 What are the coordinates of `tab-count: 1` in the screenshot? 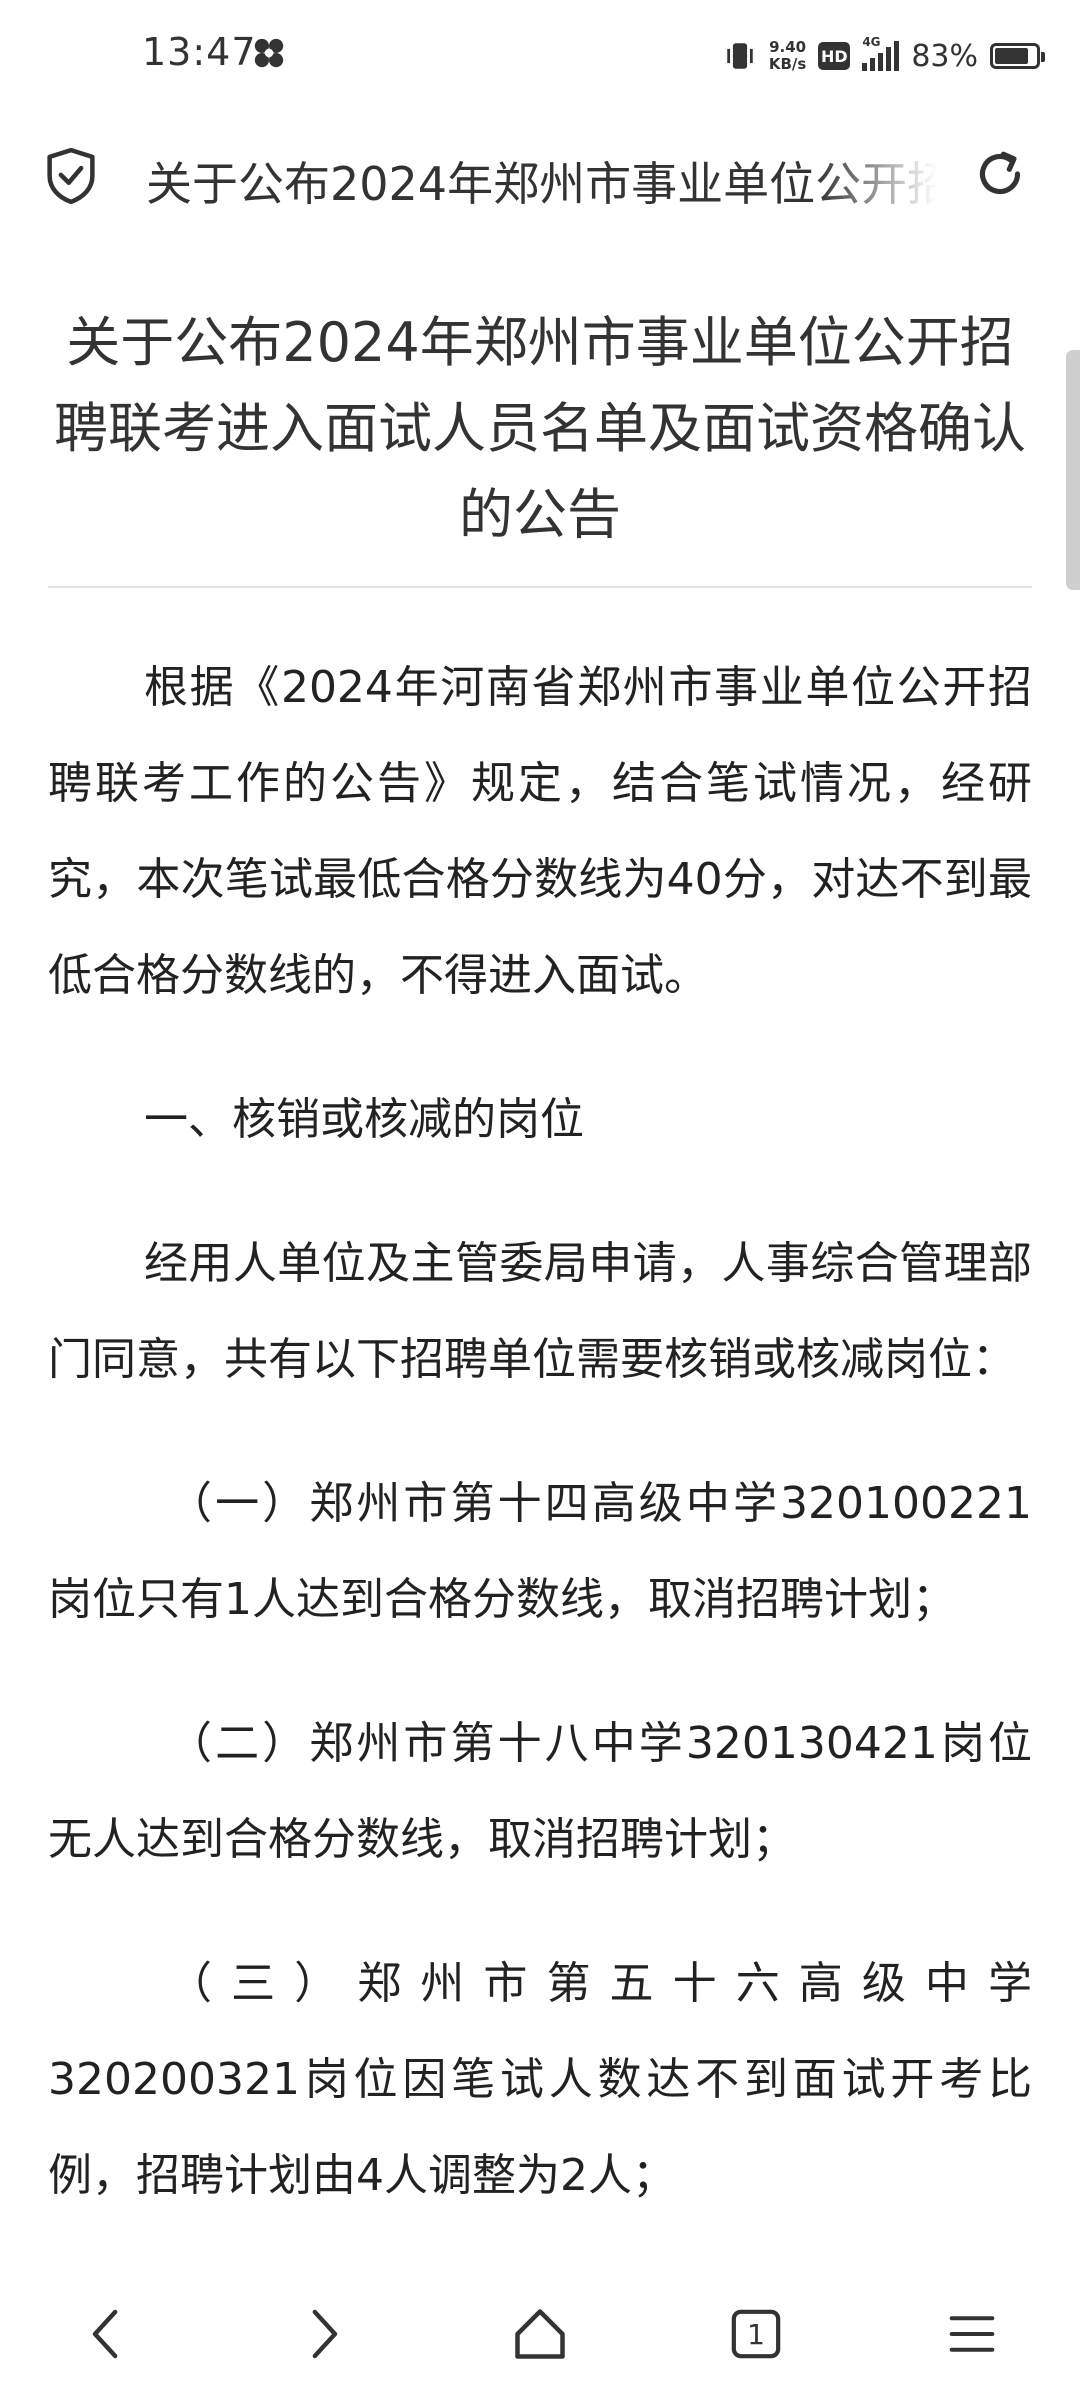 It's located at (756, 2334).